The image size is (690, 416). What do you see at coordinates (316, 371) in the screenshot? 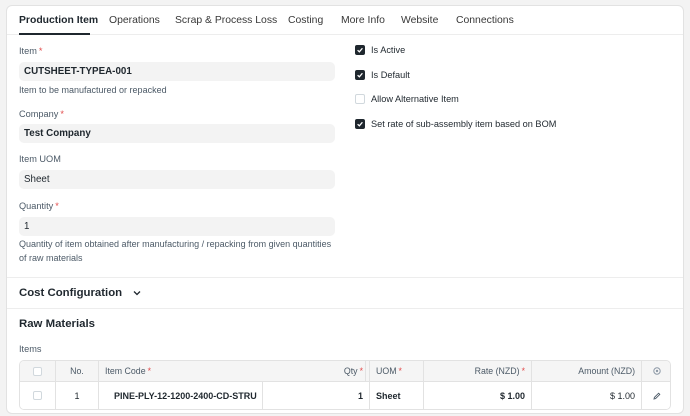
I see `column-header-qty: Qty *` at bounding box center [316, 371].